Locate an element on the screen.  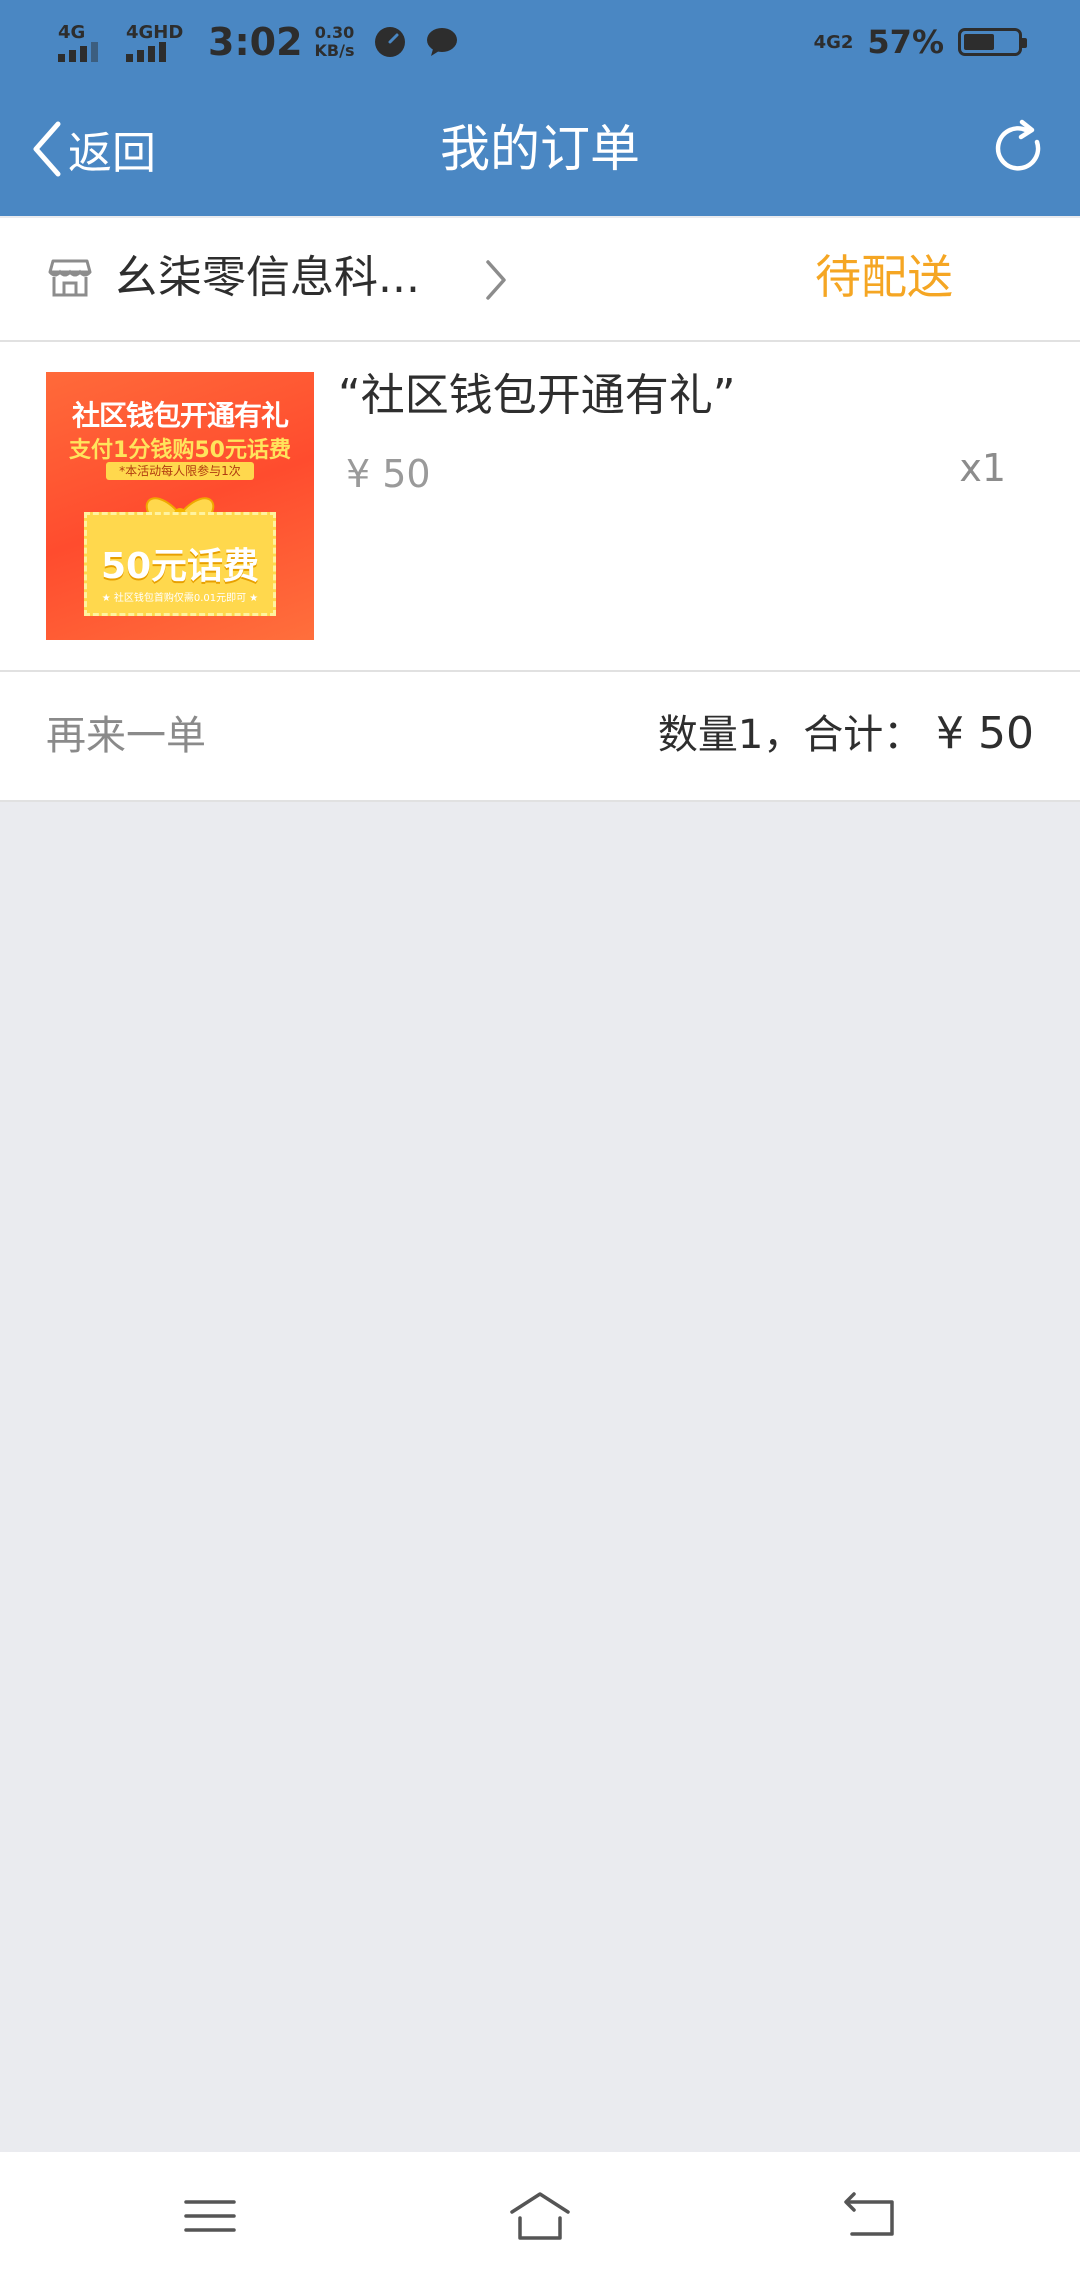
refresh-icon is located at coordinates (1020, 148).